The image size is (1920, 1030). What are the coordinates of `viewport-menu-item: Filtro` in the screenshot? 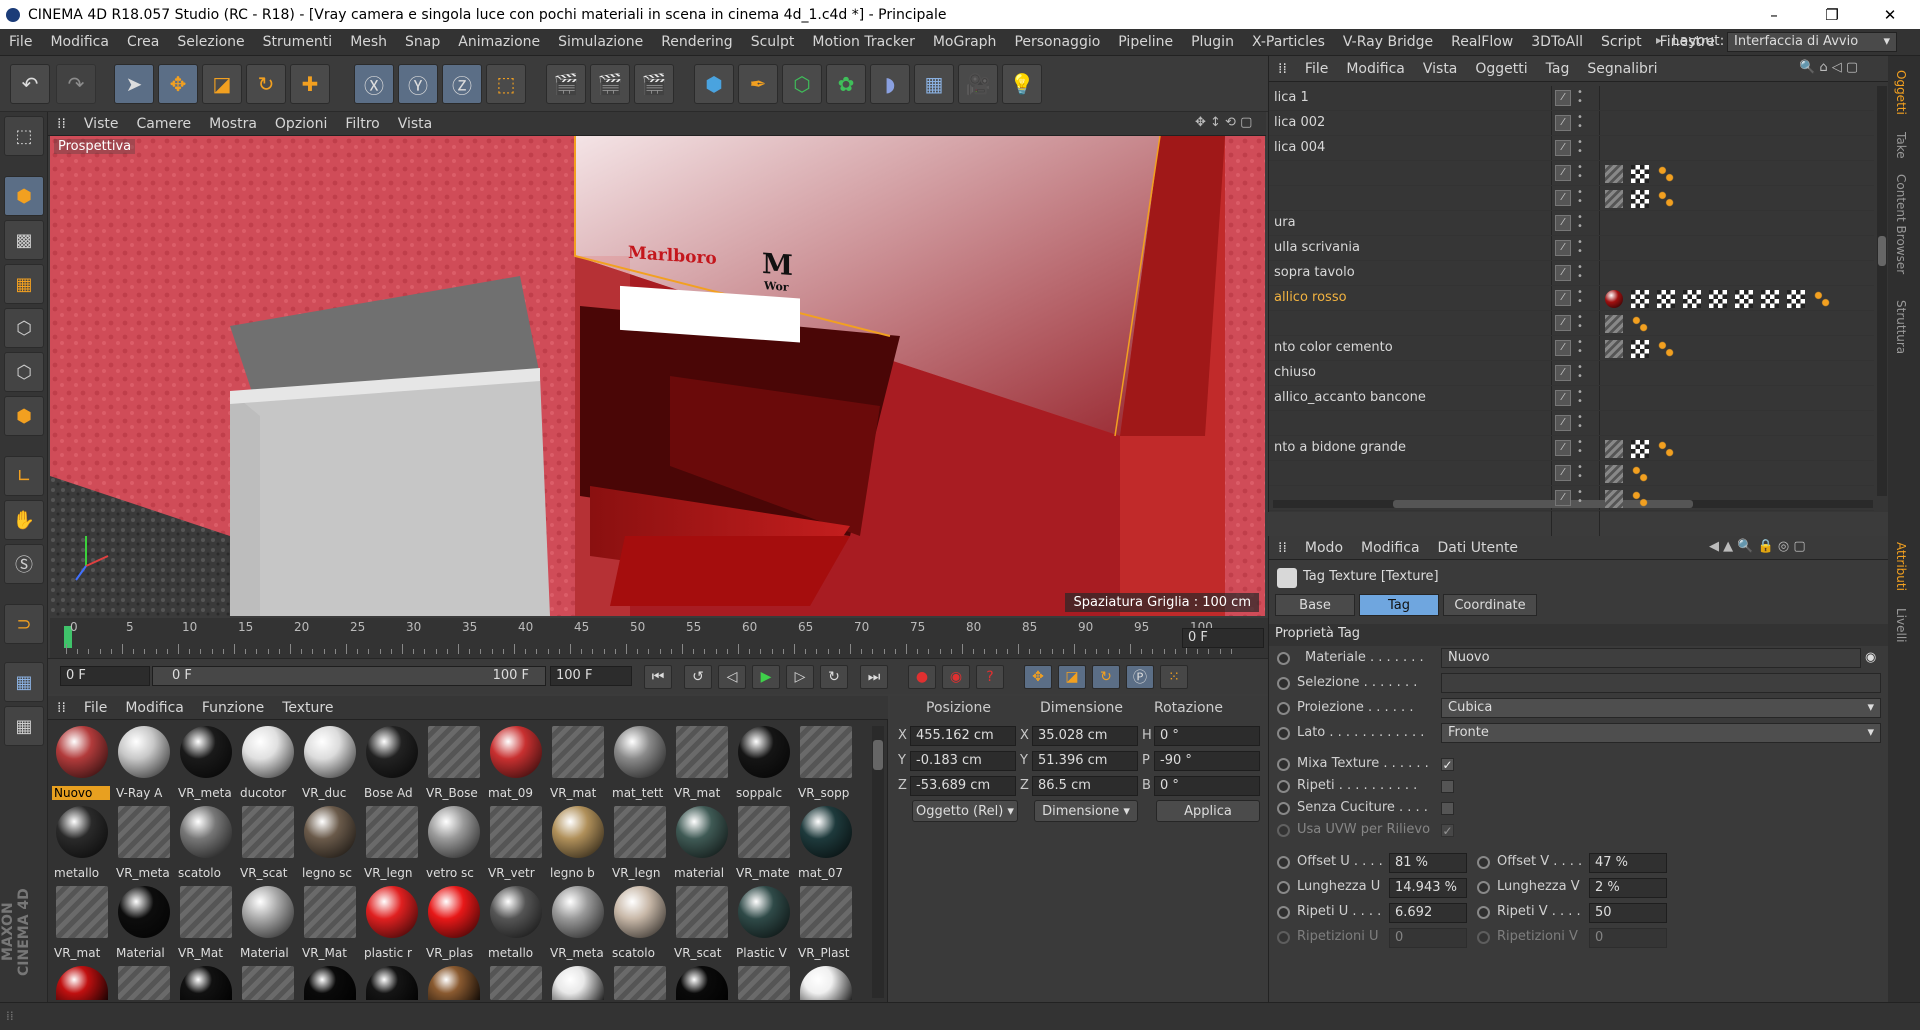 It's located at (362, 124).